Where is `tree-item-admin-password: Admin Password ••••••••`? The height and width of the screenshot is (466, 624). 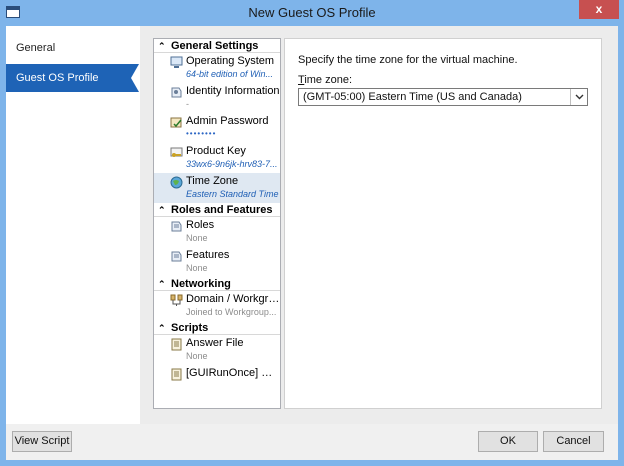 tree-item-admin-password: Admin Password •••••••• is located at coordinates (217, 128).